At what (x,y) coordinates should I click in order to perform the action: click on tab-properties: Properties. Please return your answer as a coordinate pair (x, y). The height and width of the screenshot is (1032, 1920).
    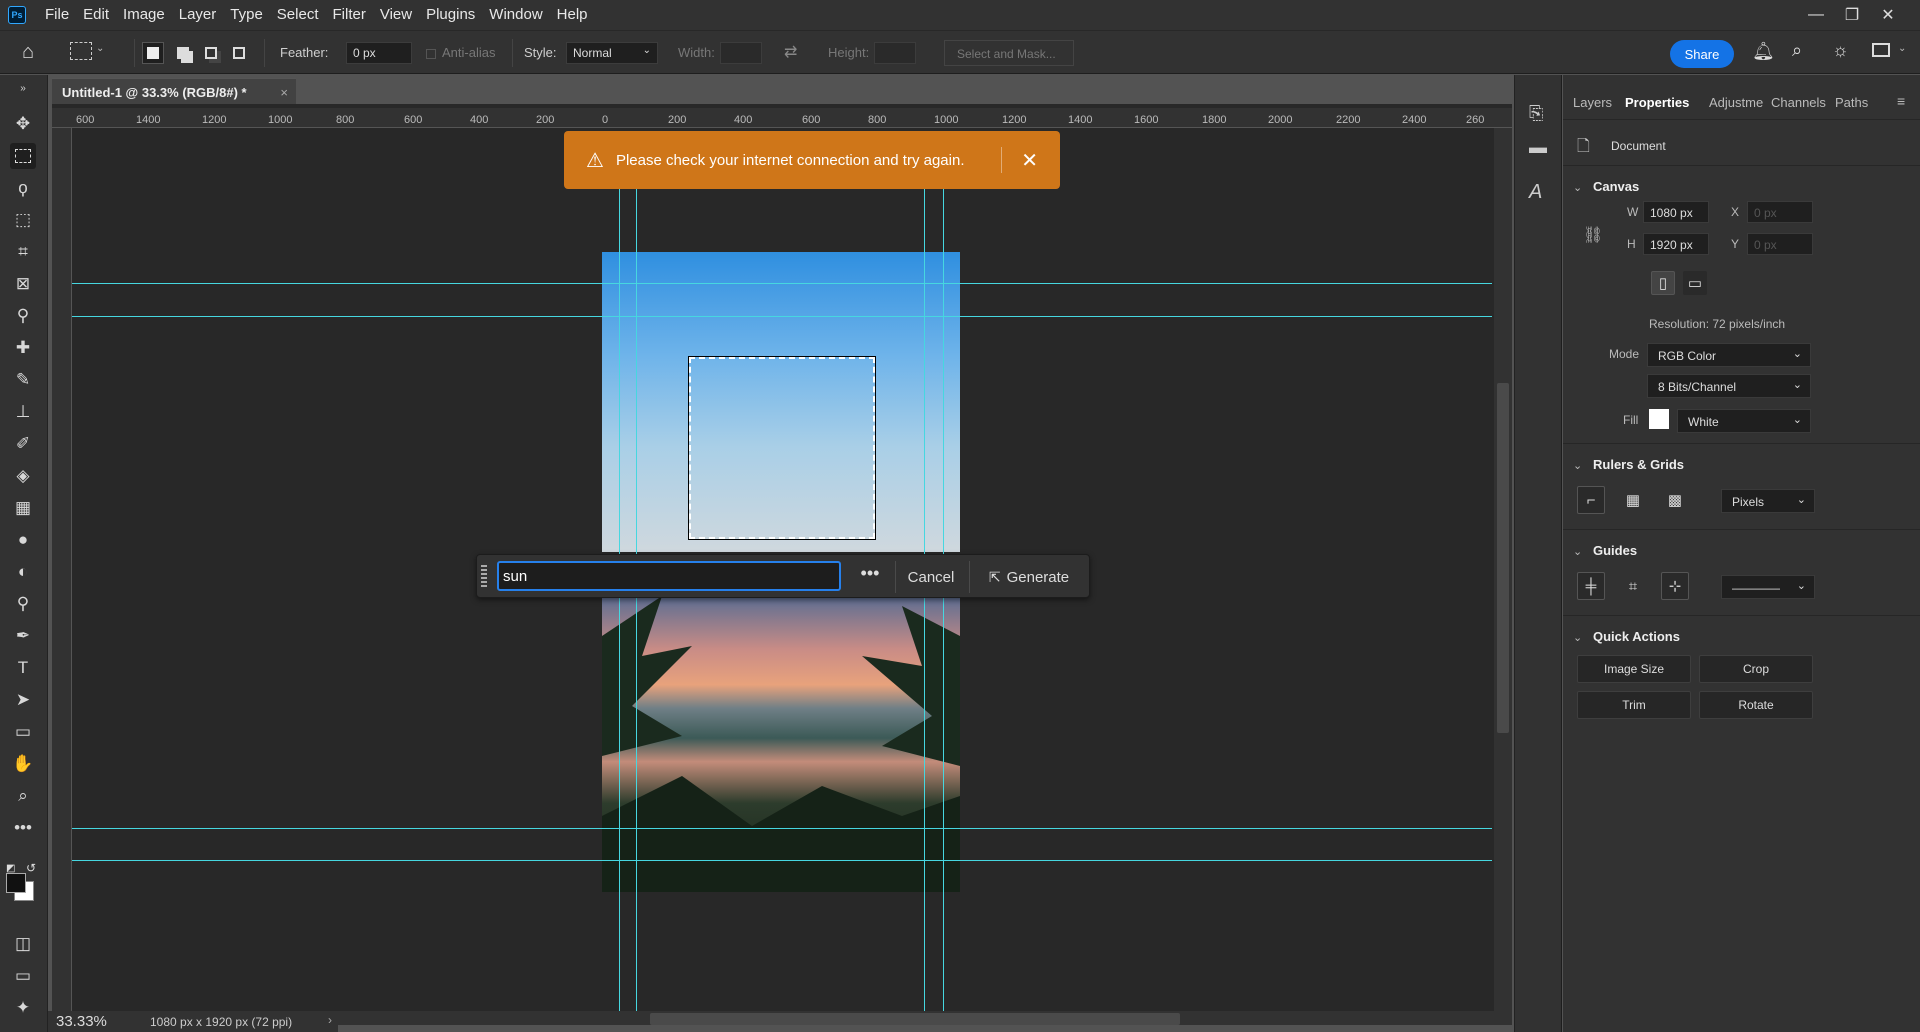
    Looking at the image, I should click on (1657, 102).